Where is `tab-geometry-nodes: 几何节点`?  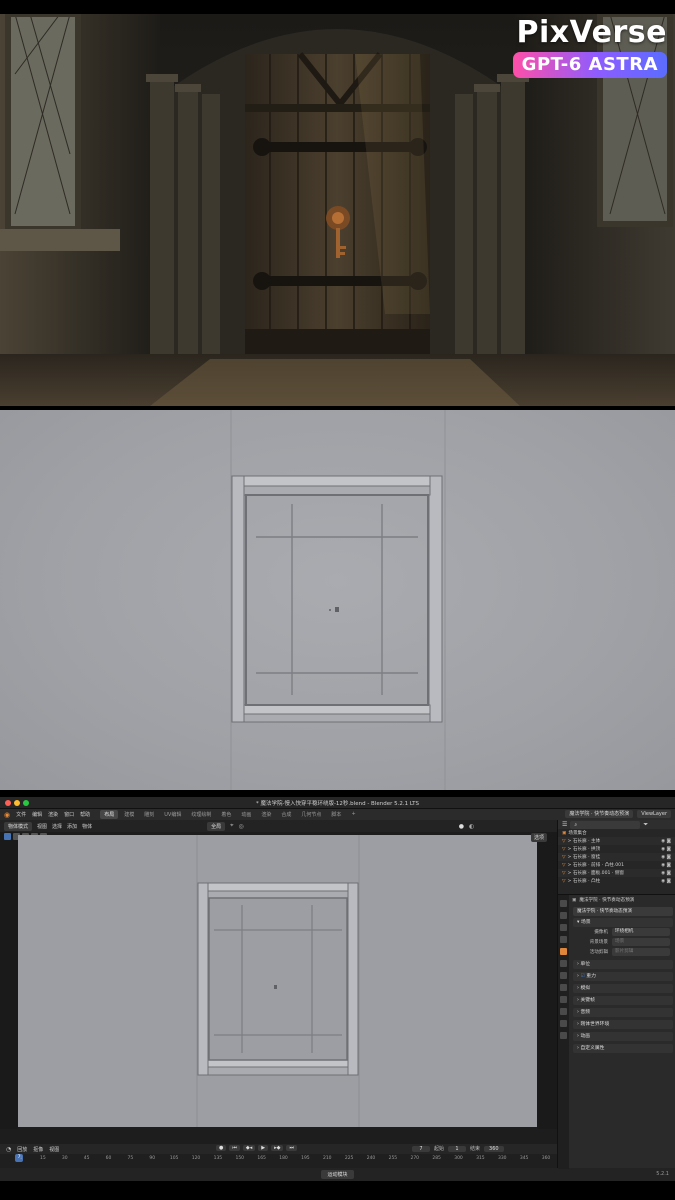
tab-geometry-nodes: 几何节点 is located at coordinates (311, 814).